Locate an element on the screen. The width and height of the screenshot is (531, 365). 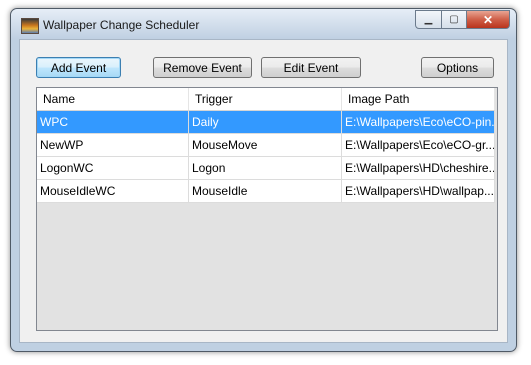
cell-trigger: Logon is located at coordinates (265, 168).